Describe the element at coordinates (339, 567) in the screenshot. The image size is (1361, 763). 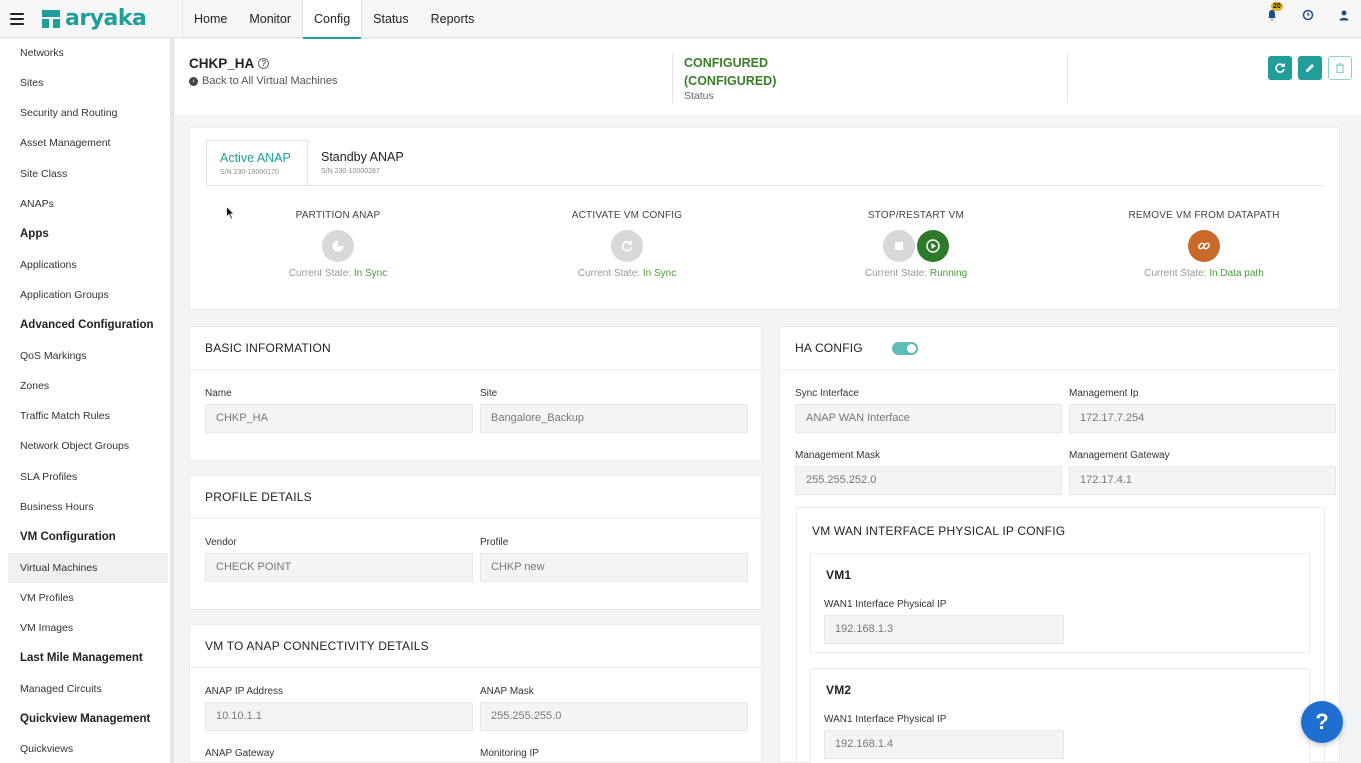
I see `vendor-field: CHECK POINT` at that location.